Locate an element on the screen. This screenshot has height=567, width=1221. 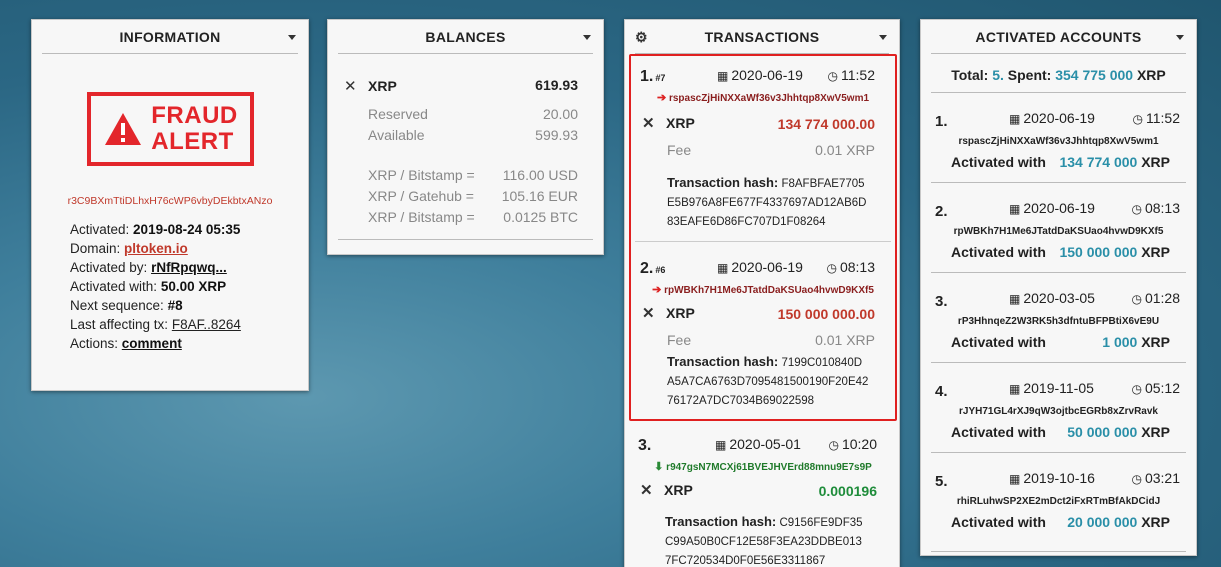
balances-title: BALANCES is located at coordinates (465, 36).